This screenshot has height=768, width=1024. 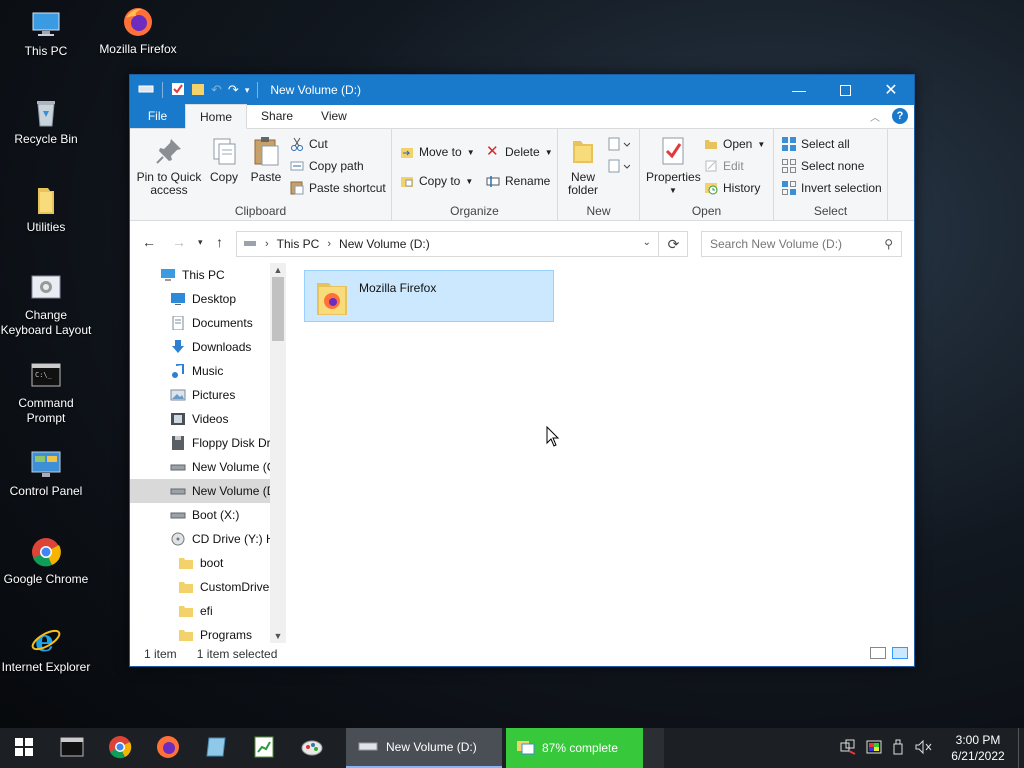 What do you see at coordinates (208, 515) in the screenshot?
I see `nav-item: Boot (X:)` at bounding box center [208, 515].